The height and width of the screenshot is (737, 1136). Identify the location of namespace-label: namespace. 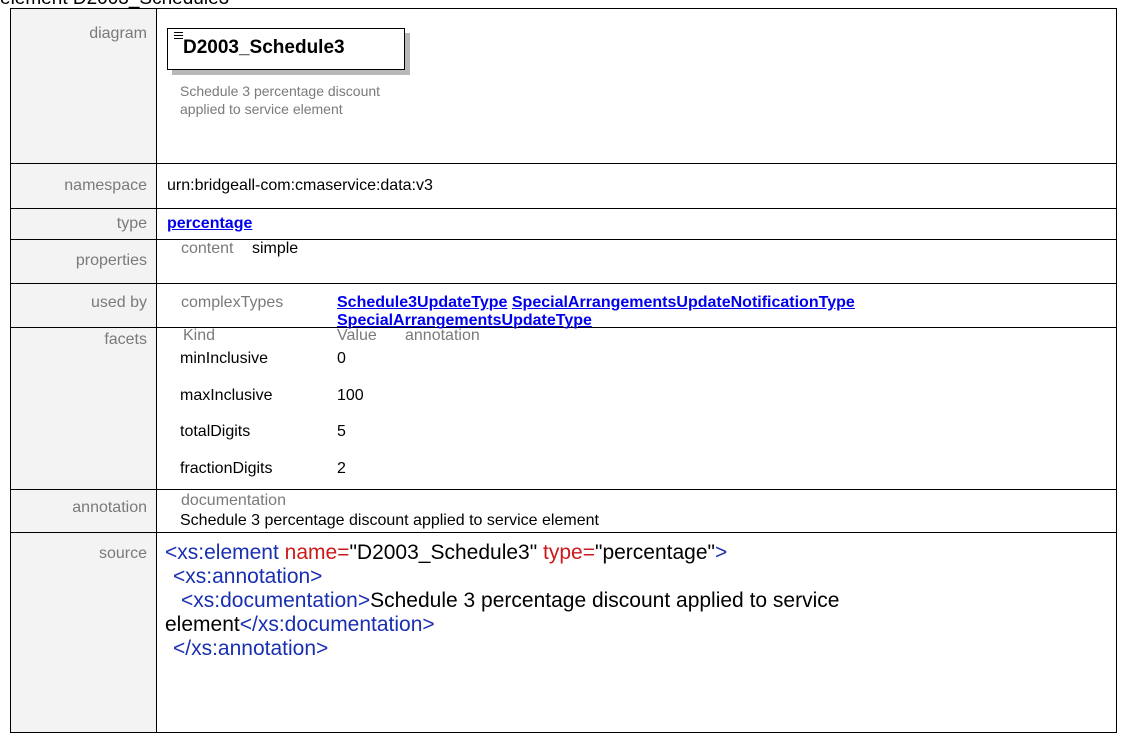
(83, 186).